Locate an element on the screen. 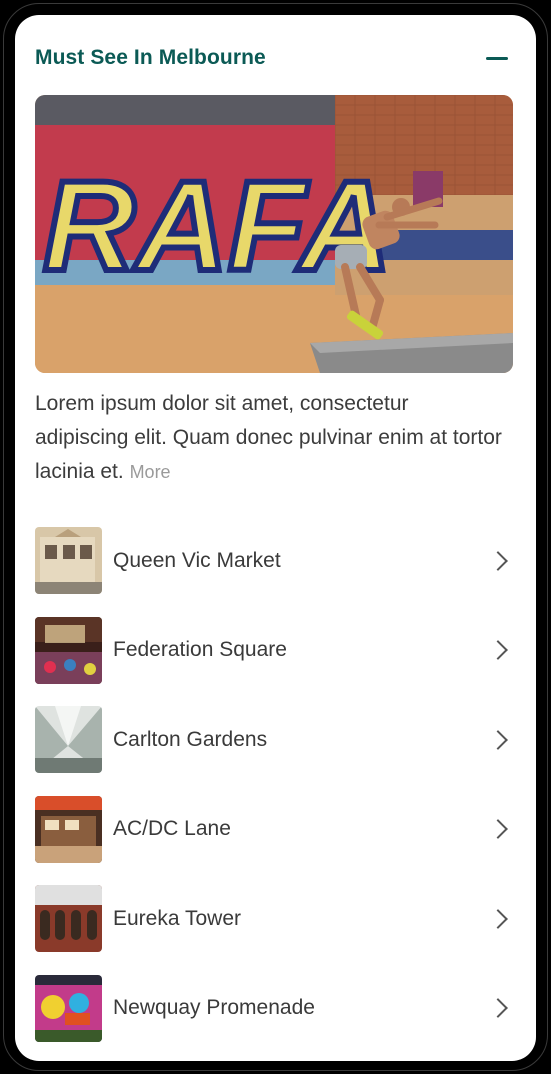 The height and width of the screenshot is (1074, 551). list-item-federation-square: Federation Square is located at coordinates (274, 651).